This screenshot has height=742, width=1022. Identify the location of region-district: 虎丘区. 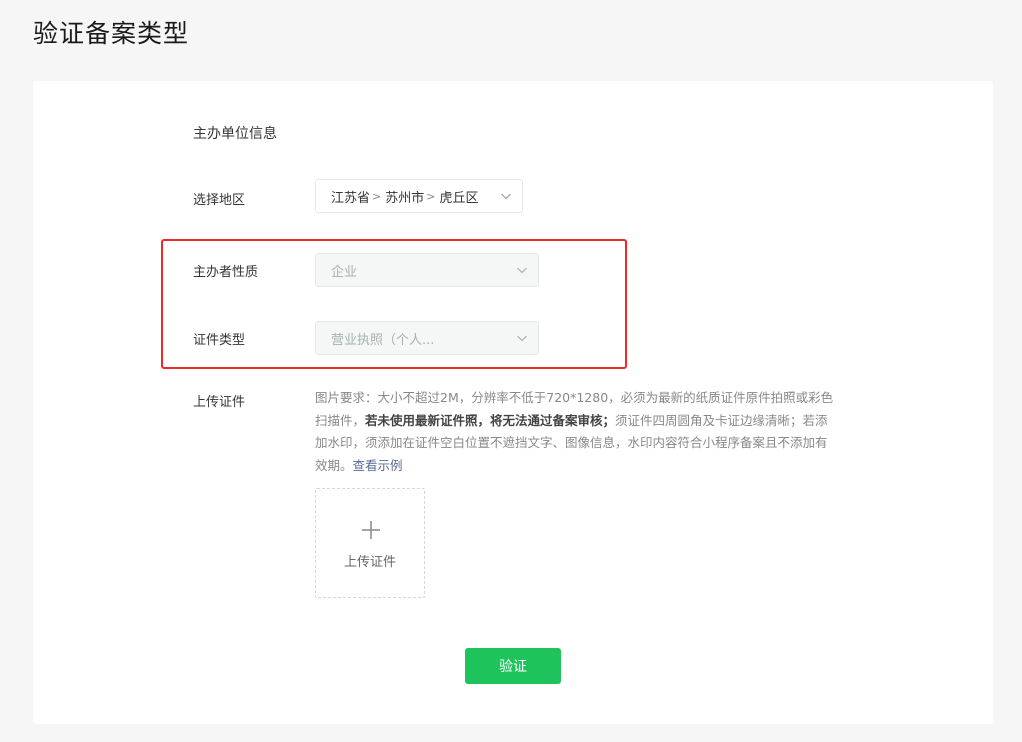
(459, 198).